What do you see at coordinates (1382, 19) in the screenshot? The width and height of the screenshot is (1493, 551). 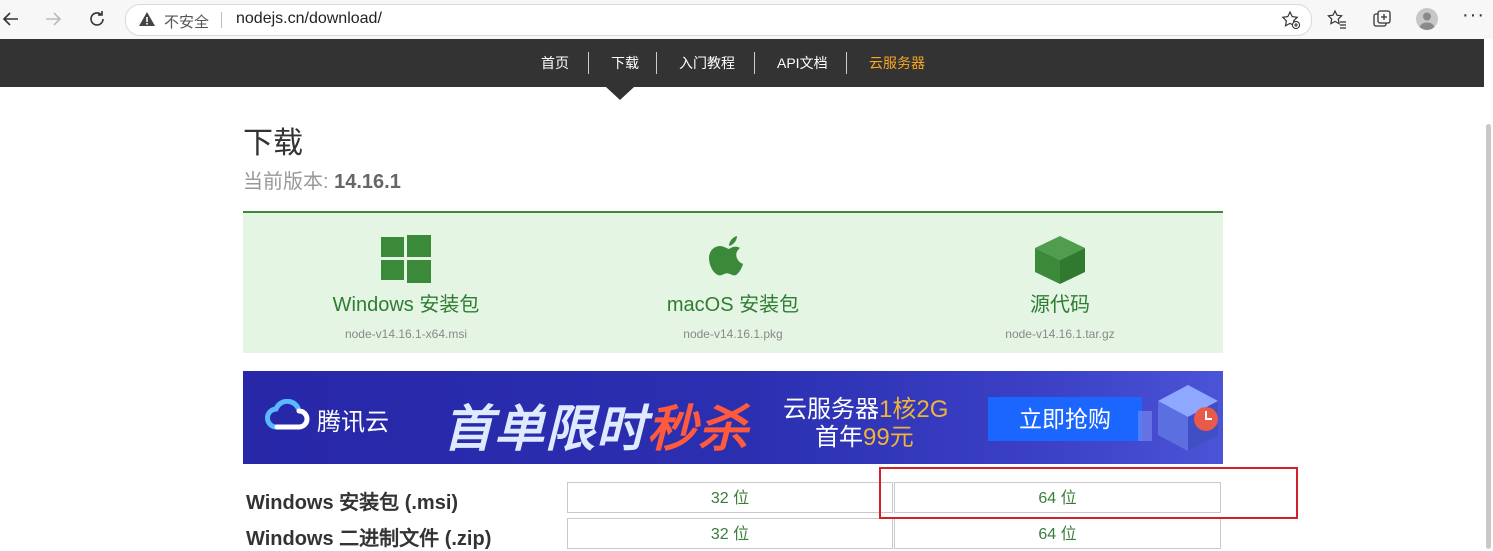 I see `collections-icon` at bounding box center [1382, 19].